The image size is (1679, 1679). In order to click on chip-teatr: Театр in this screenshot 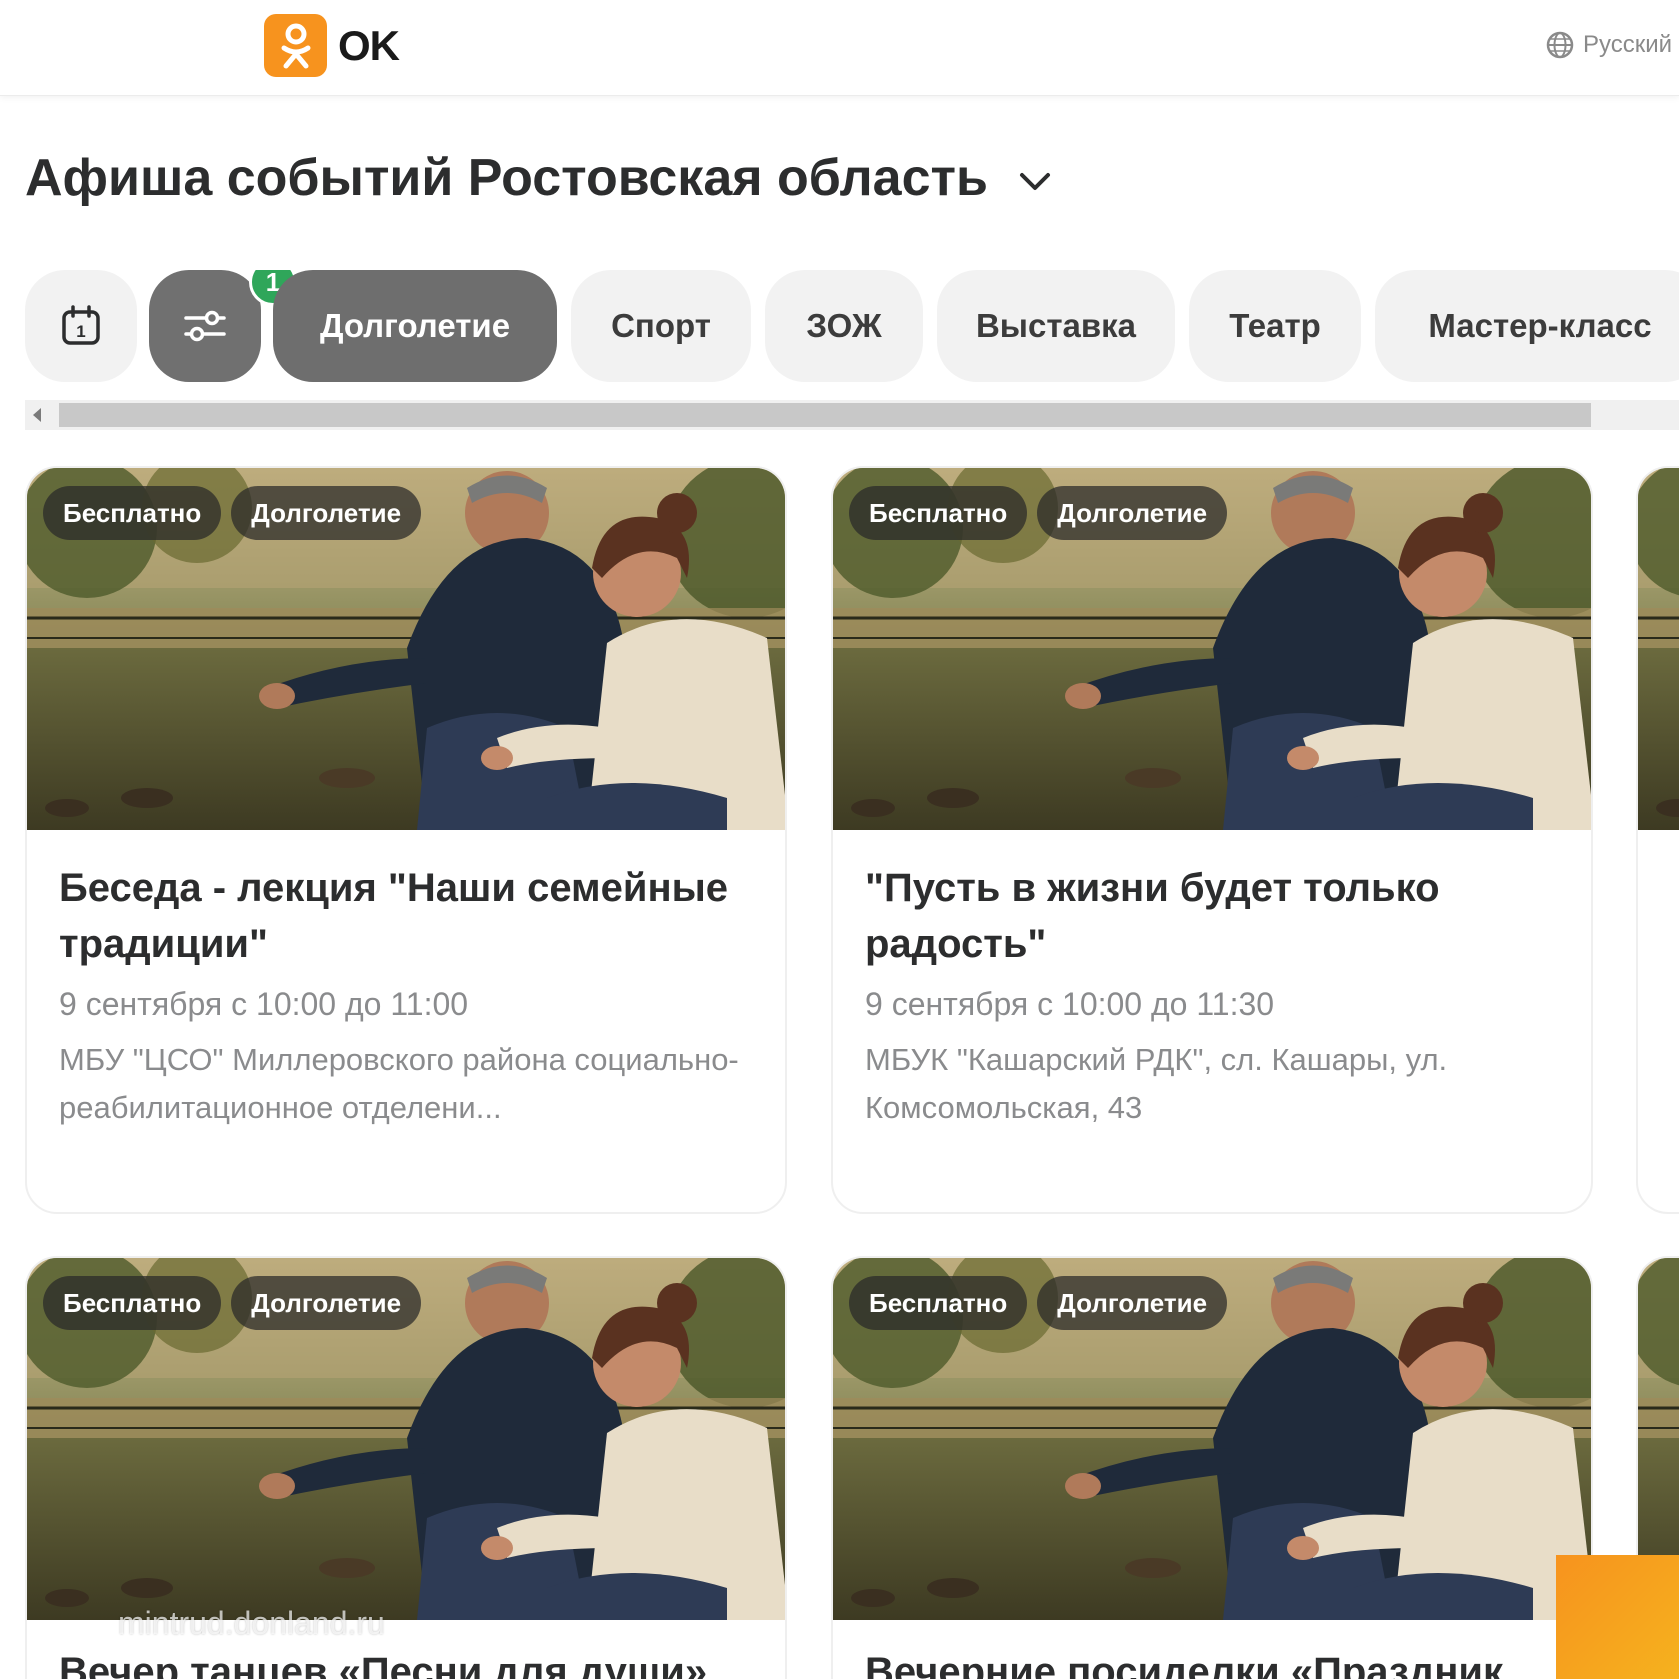, I will do `click(1275, 326)`.